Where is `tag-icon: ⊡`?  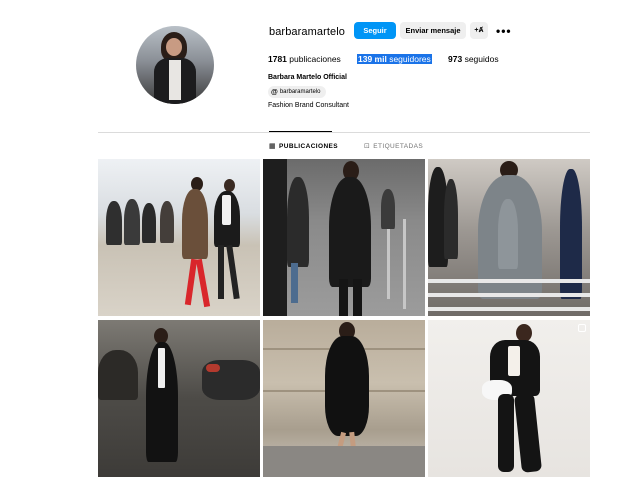
tag-icon: ⊡ is located at coordinates (367, 146).